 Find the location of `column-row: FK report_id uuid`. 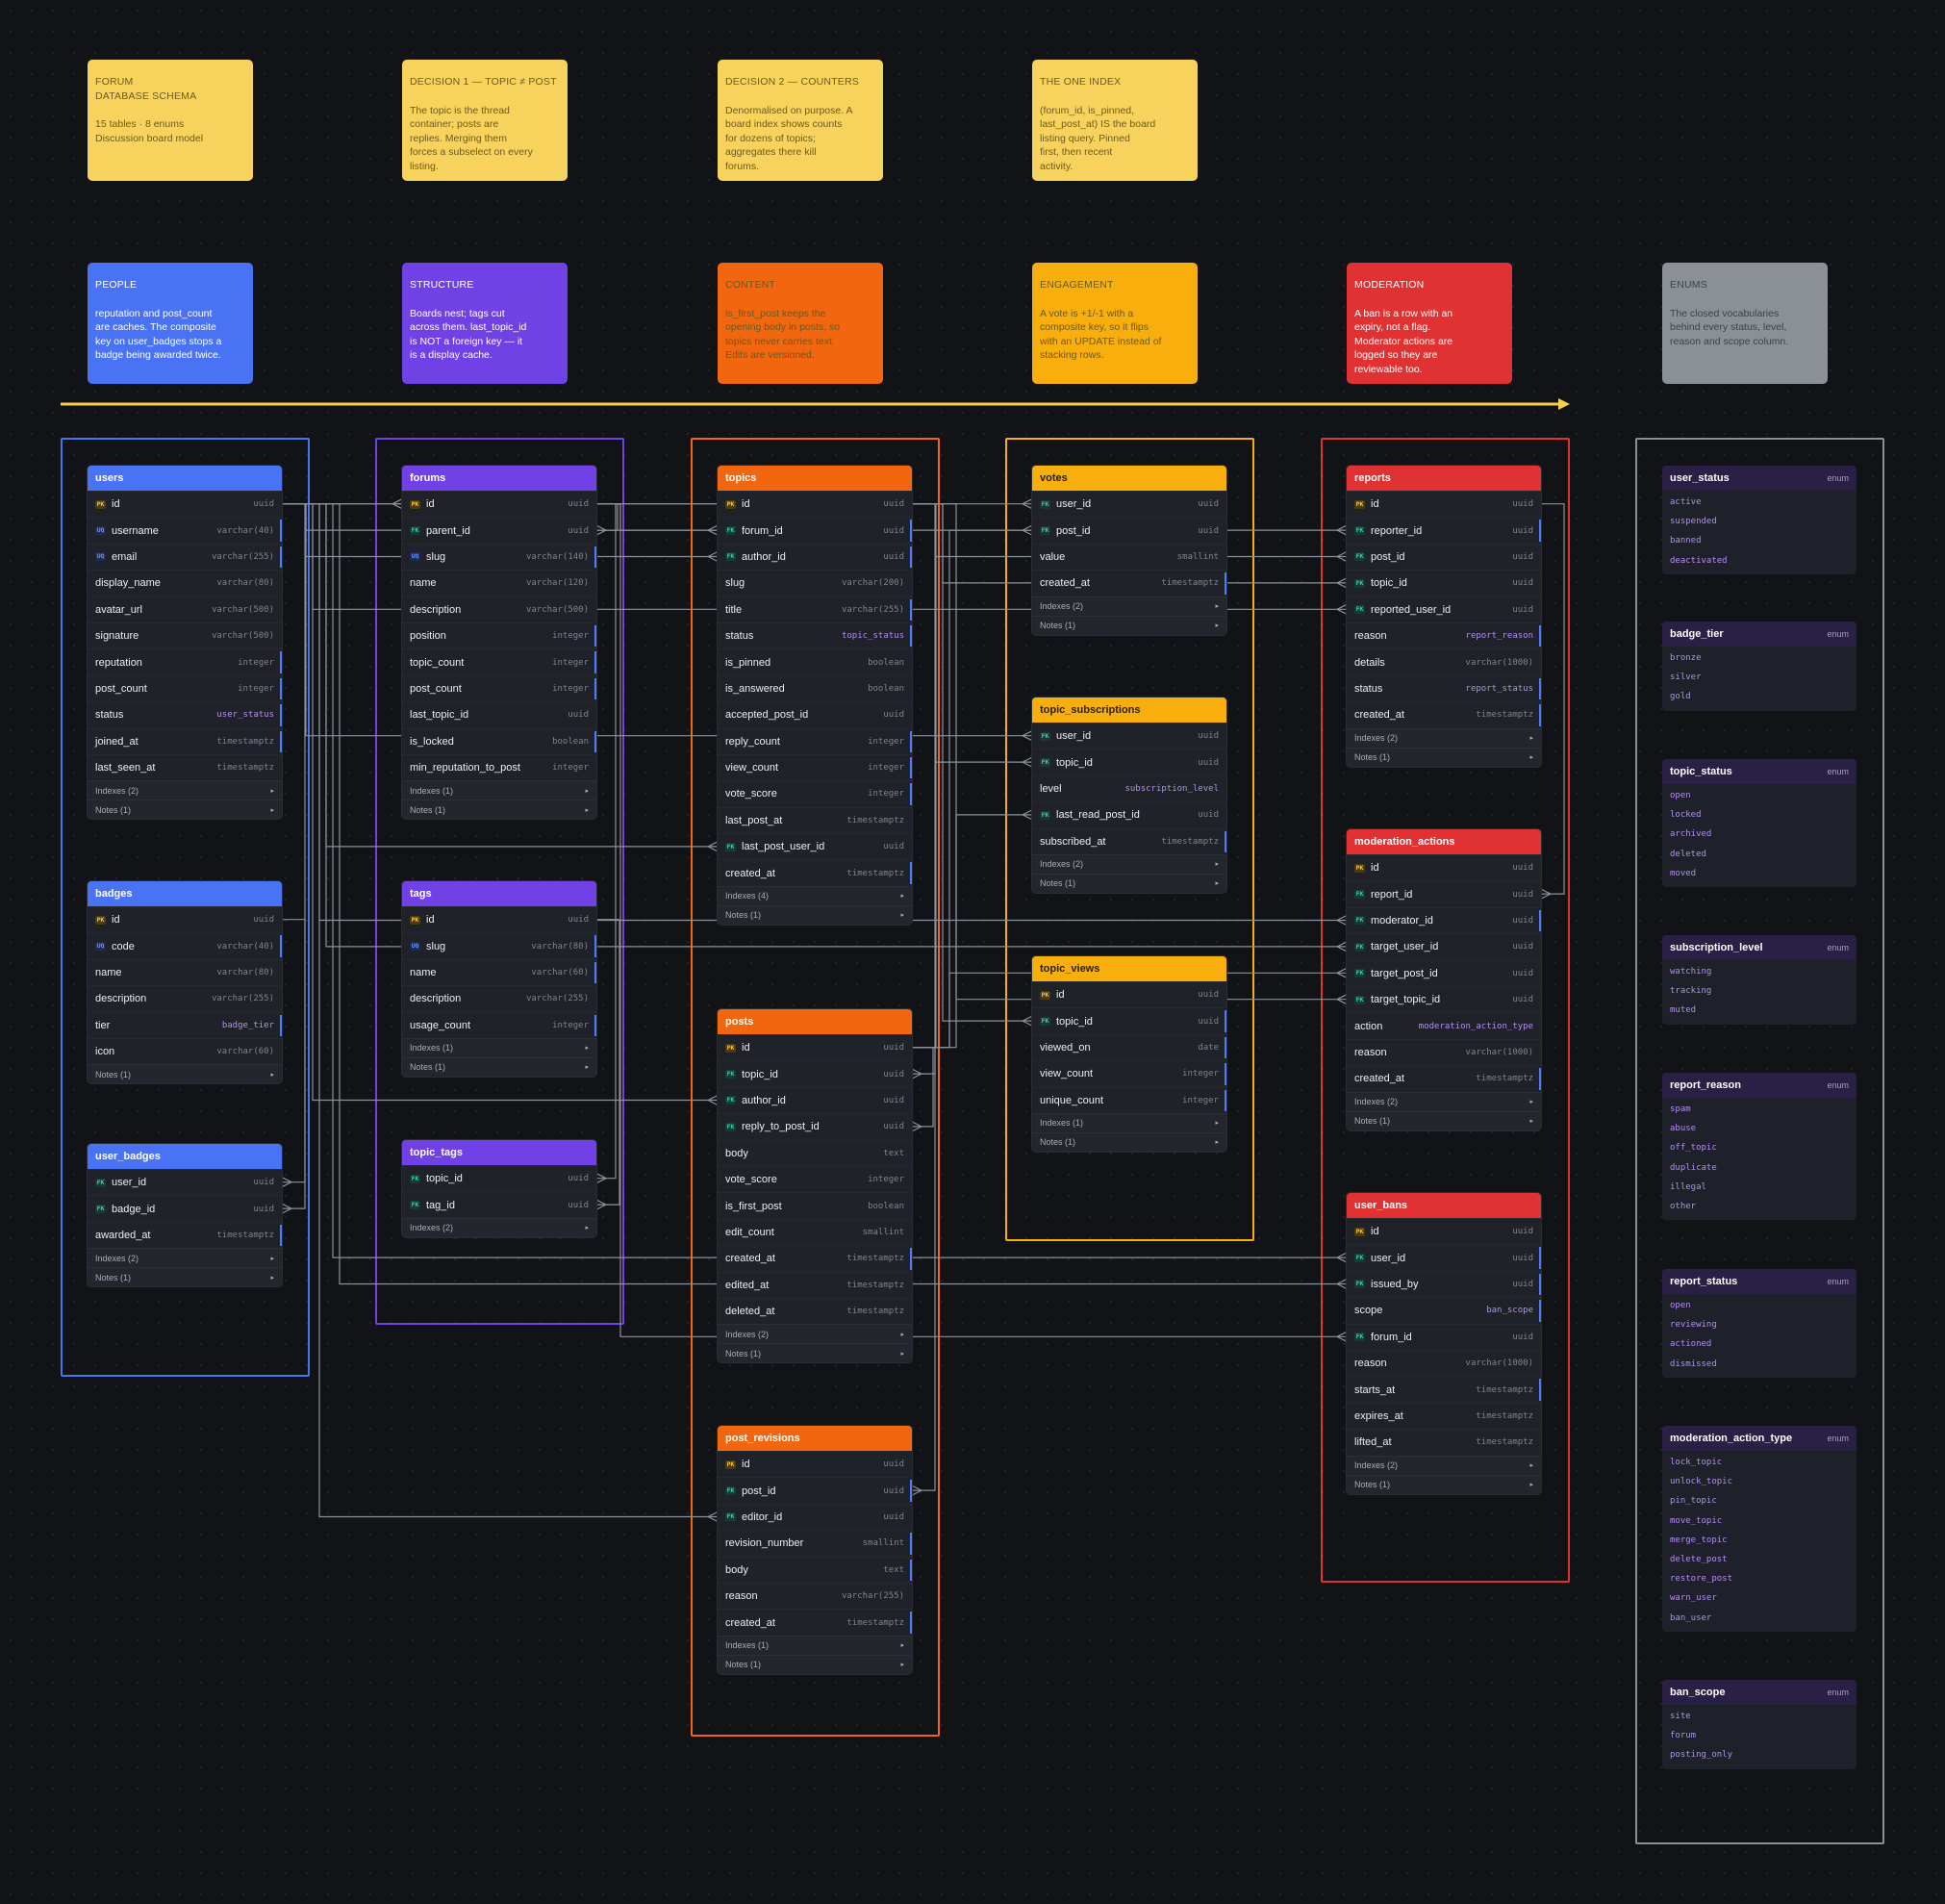

column-row: FK report_id uuid is located at coordinates (1444, 893).